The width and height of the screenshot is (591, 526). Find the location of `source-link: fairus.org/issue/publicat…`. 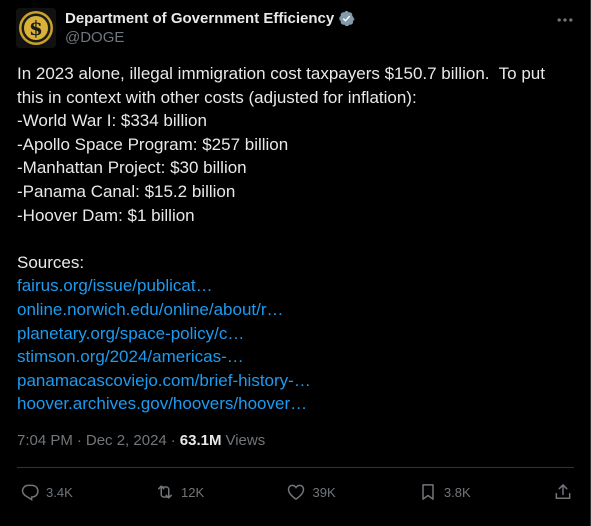

source-link: fairus.org/issue/publicat… is located at coordinates (294, 286).